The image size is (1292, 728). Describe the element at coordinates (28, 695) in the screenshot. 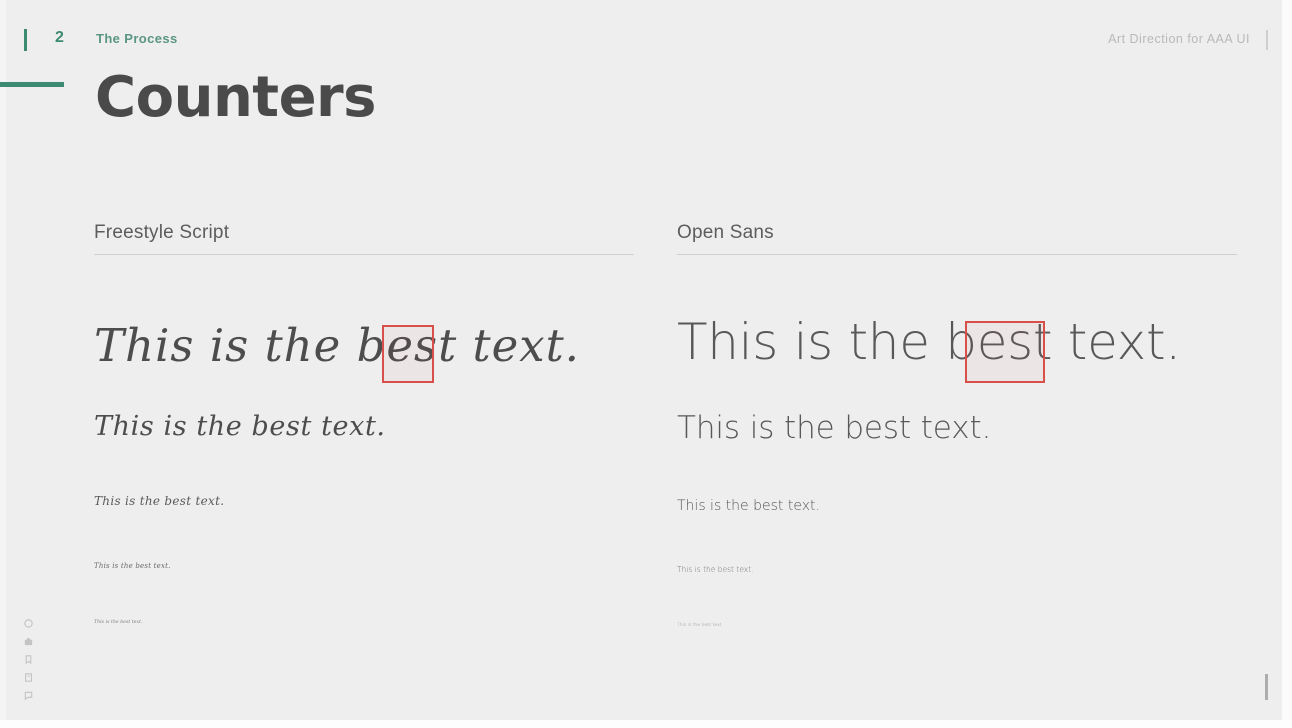

I see `comment-icon` at that location.